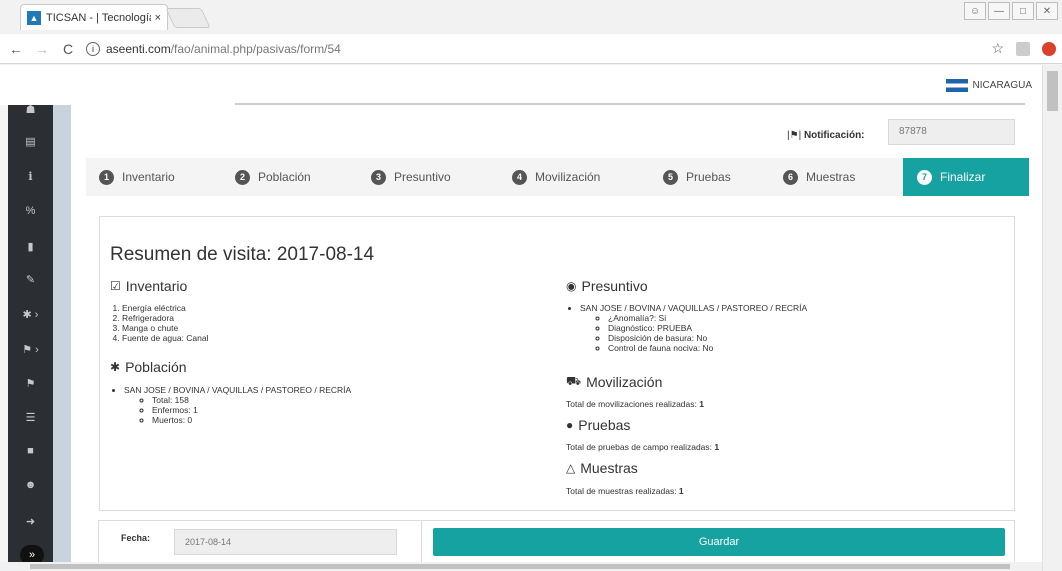 The image size is (1062, 571). Describe the element at coordinates (1052, 318) in the screenshot. I see `vertical-scrollbar` at that location.